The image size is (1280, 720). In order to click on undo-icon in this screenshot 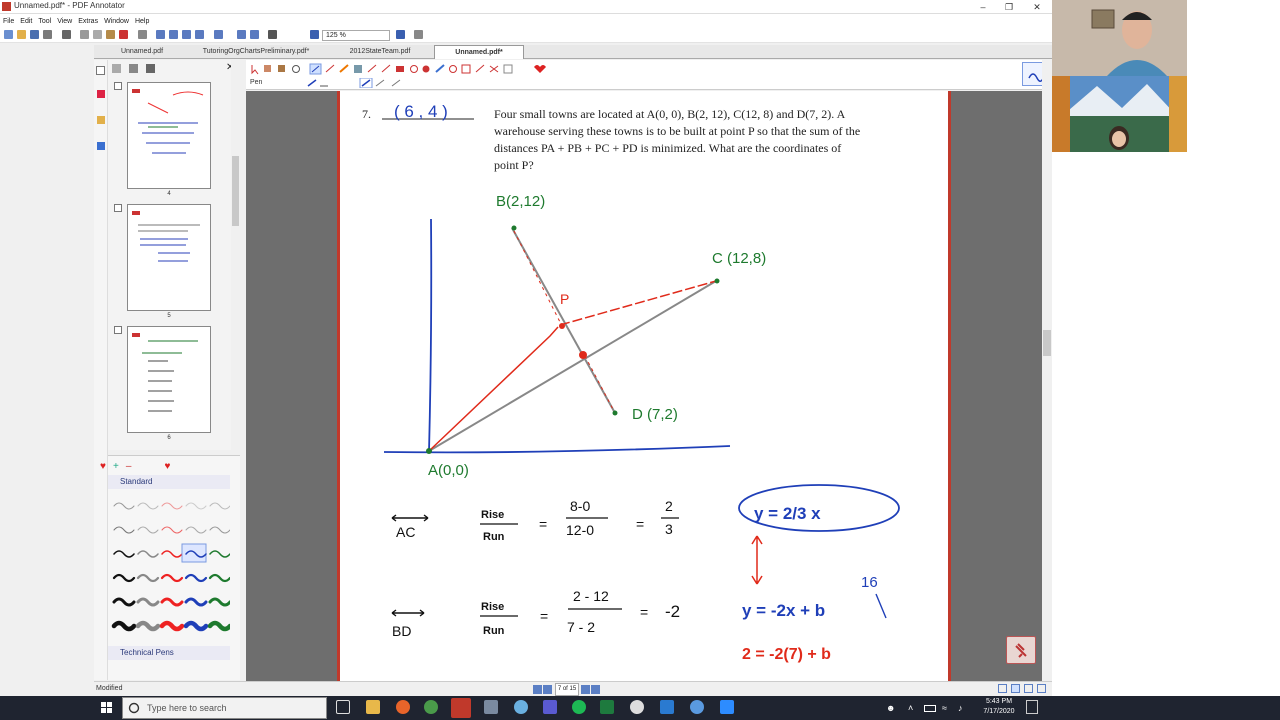, I will do `click(241, 34)`.